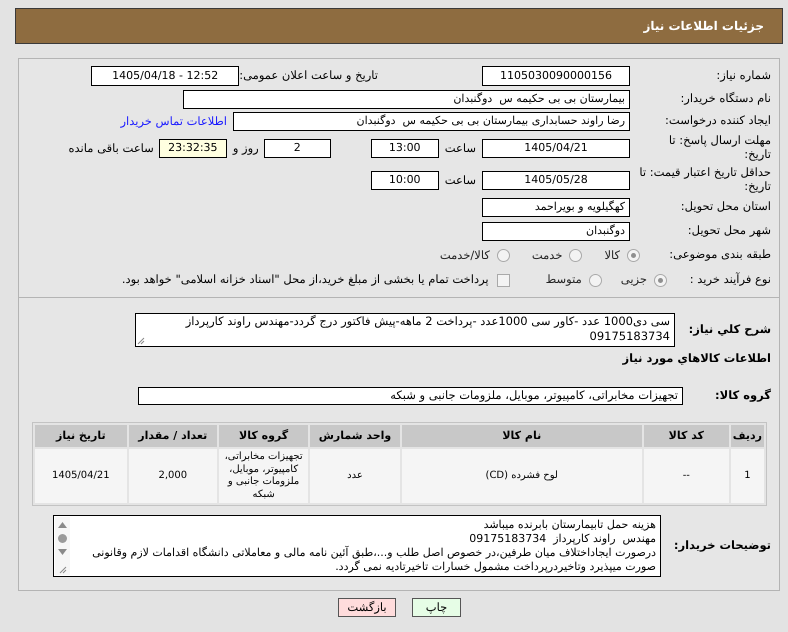 This screenshot has height=632, width=788. Describe the element at coordinates (720, 254) in the screenshot. I see `field-label: طبقه بندی موضوعی:` at that location.